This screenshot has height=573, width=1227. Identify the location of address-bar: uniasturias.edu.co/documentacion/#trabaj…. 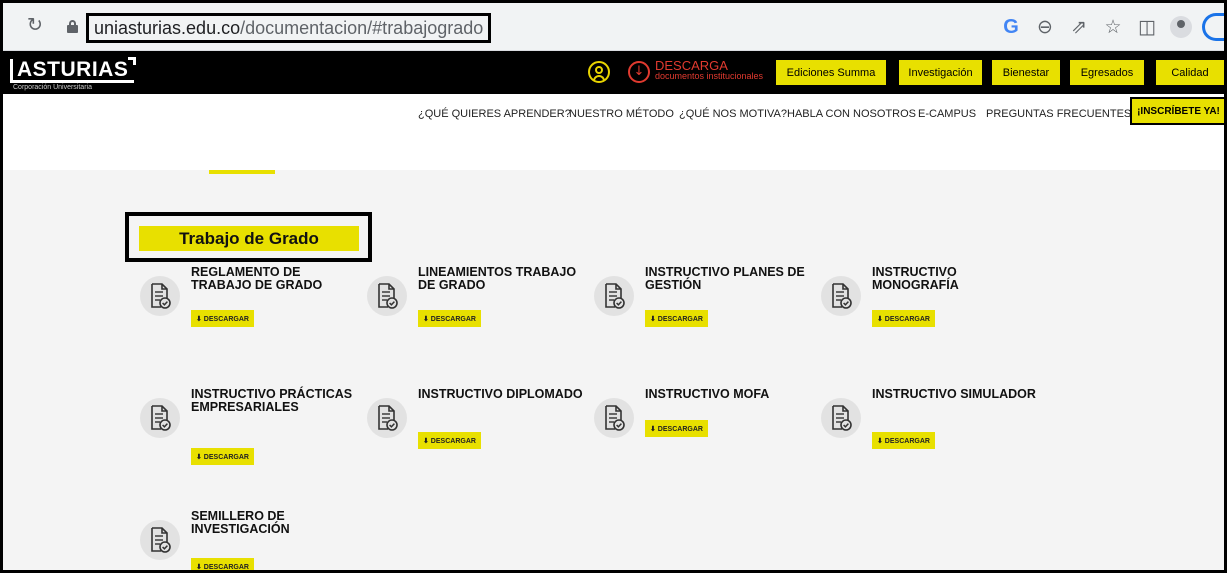
(289, 28).